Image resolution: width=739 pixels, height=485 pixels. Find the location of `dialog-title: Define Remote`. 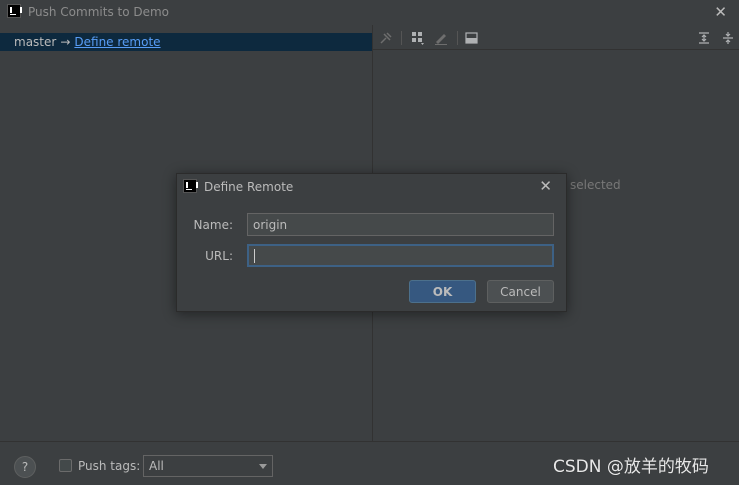

dialog-title: Define Remote is located at coordinates (249, 187).